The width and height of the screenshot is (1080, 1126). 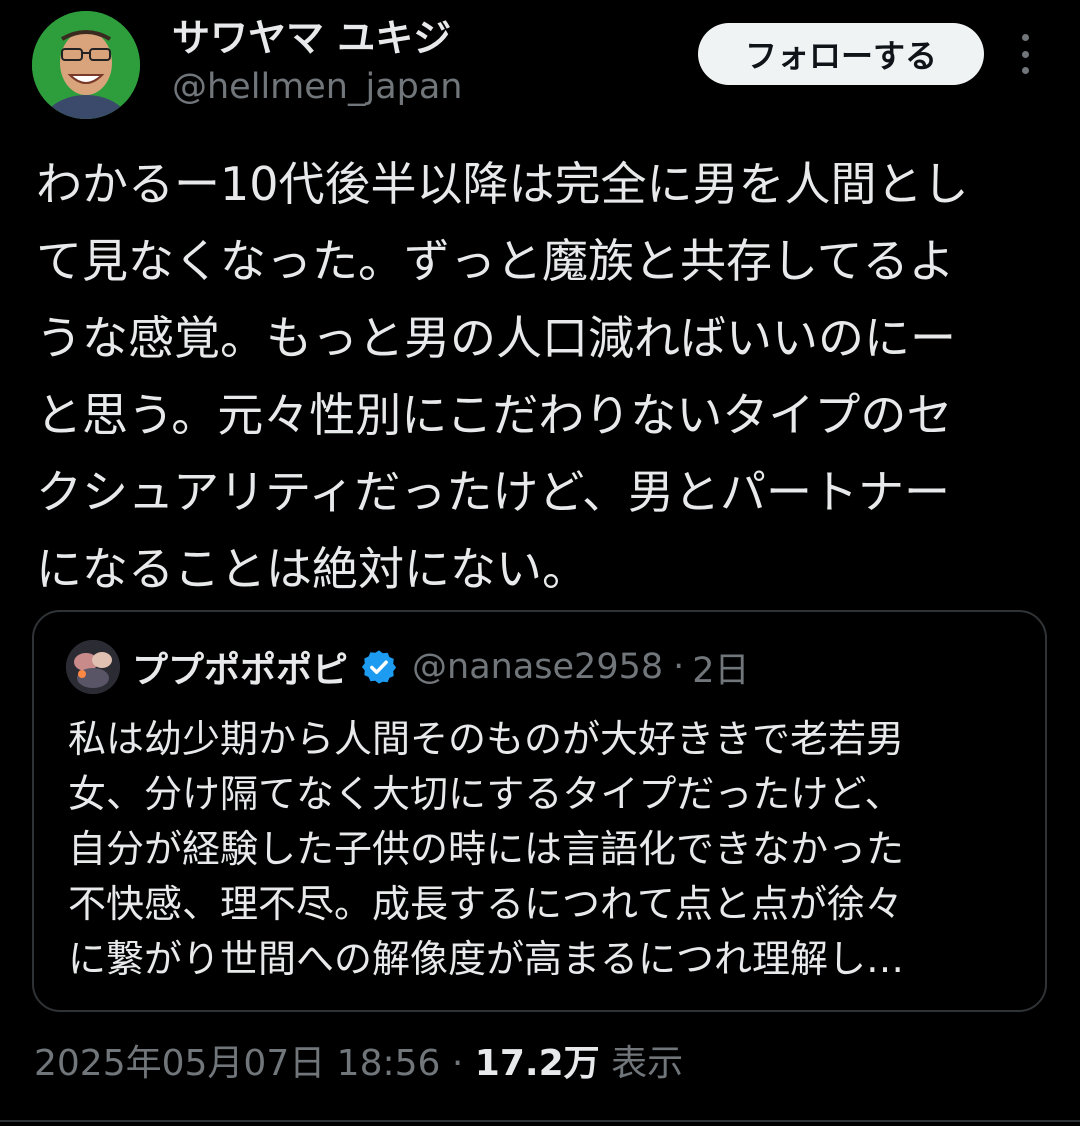 I want to click on follow-button: フォローする, so click(x=841, y=54).